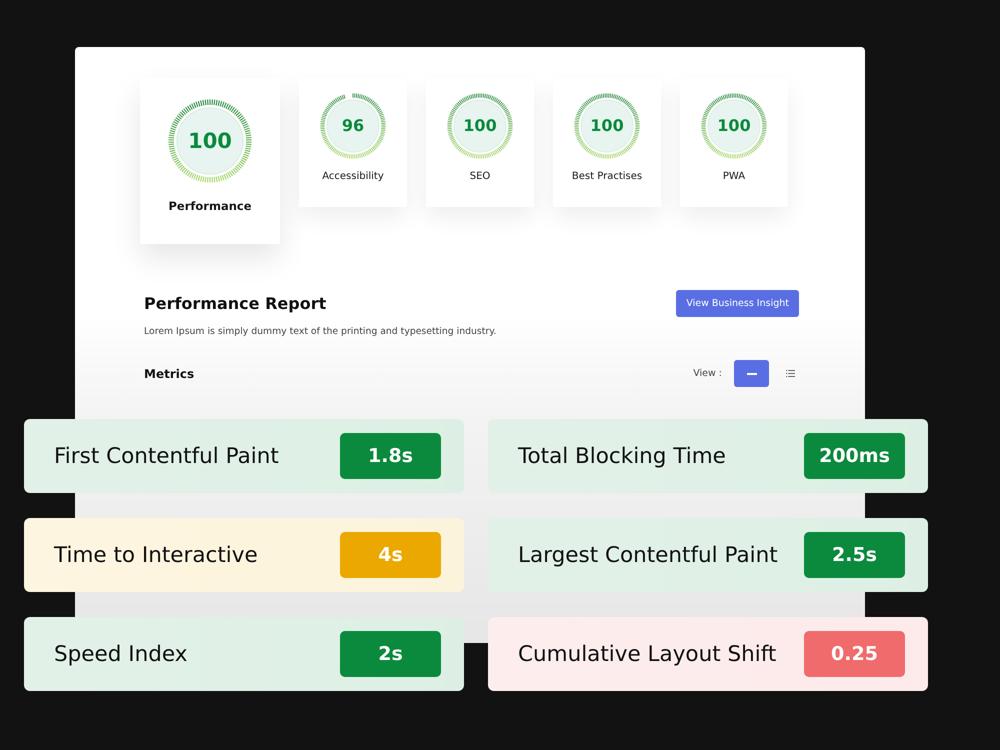 The width and height of the screenshot is (1000, 750). What do you see at coordinates (647, 654) in the screenshot?
I see `metric-name: Cumulative Layout Shift` at bounding box center [647, 654].